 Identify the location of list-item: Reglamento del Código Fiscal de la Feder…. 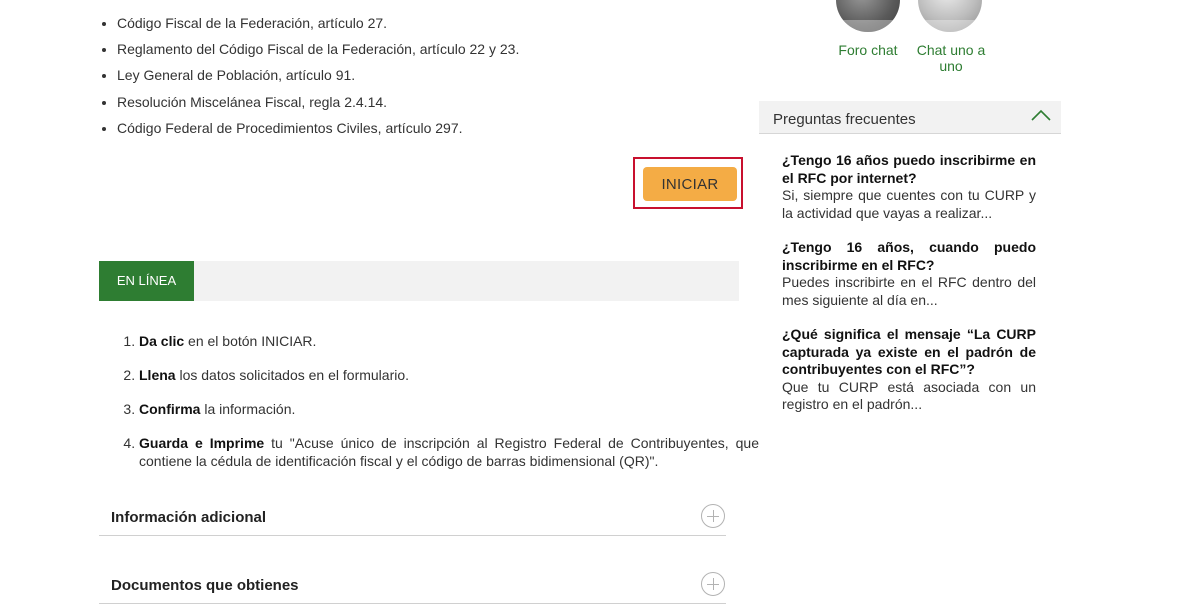
(318, 53).